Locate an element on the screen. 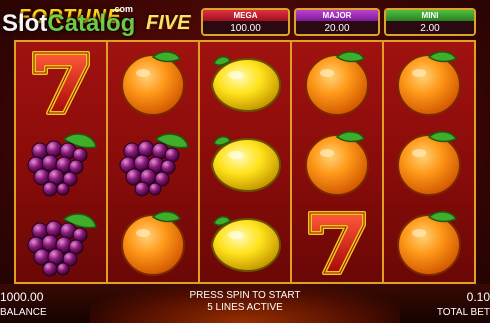  jackpot-mini: MINI 2.00 is located at coordinates (430, 22).